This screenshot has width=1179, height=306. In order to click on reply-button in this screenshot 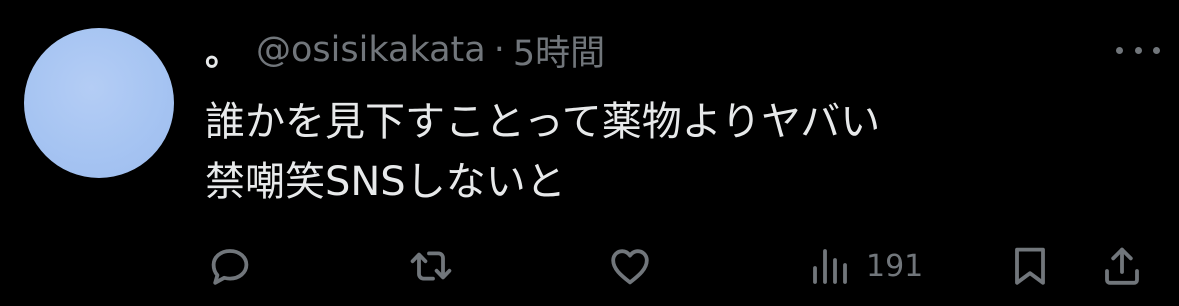, I will do `click(230, 266)`.